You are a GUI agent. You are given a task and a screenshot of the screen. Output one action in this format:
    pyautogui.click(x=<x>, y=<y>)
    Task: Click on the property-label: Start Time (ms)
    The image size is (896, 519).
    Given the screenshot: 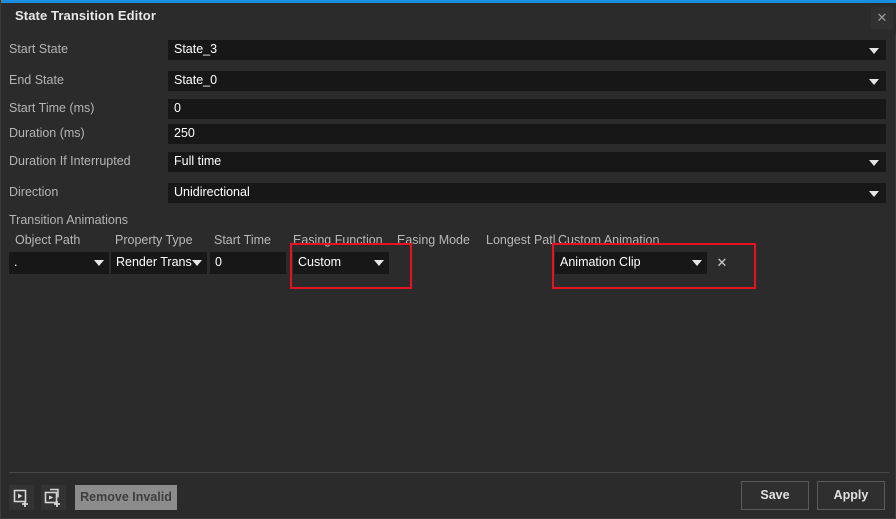 What is the action you would take?
    pyautogui.click(x=52, y=108)
    